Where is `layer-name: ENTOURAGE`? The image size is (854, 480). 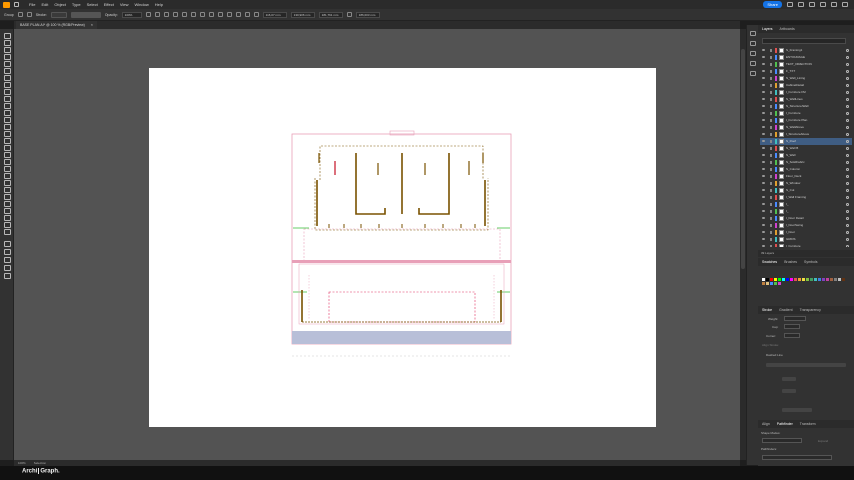
layer-name: ENTOURAGE is located at coordinates (795, 57).